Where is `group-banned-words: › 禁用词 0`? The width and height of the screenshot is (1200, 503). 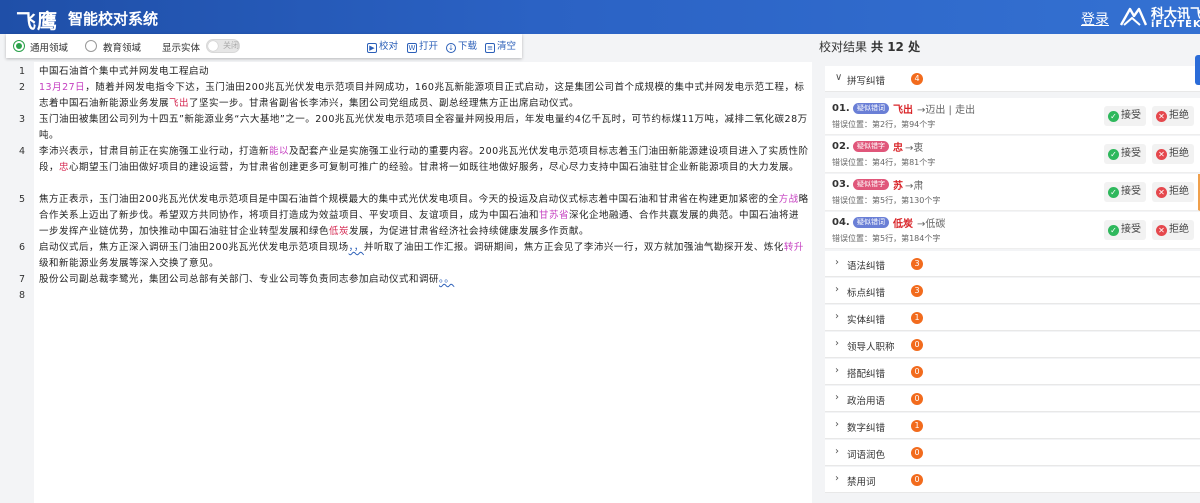 group-banned-words: › 禁用词 0 is located at coordinates (1012, 480).